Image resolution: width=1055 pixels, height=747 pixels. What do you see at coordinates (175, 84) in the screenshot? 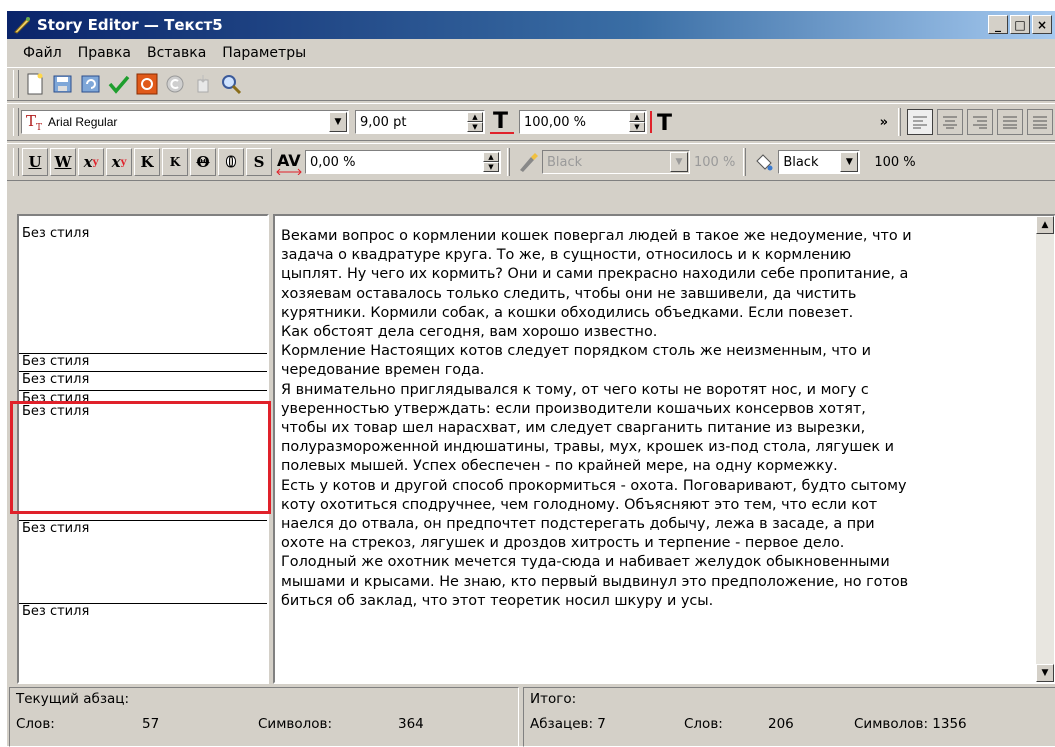
I see `reload-icon` at bounding box center [175, 84].